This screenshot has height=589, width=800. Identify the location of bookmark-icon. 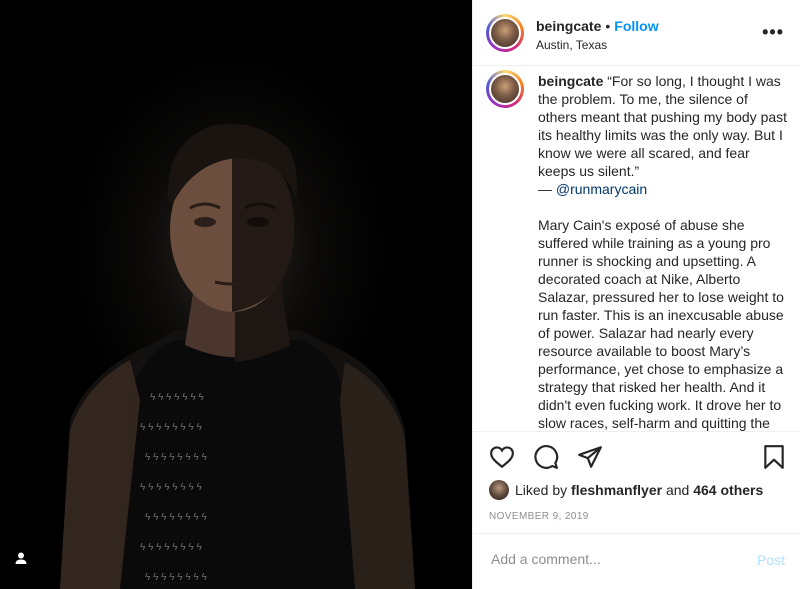
(774, 457).